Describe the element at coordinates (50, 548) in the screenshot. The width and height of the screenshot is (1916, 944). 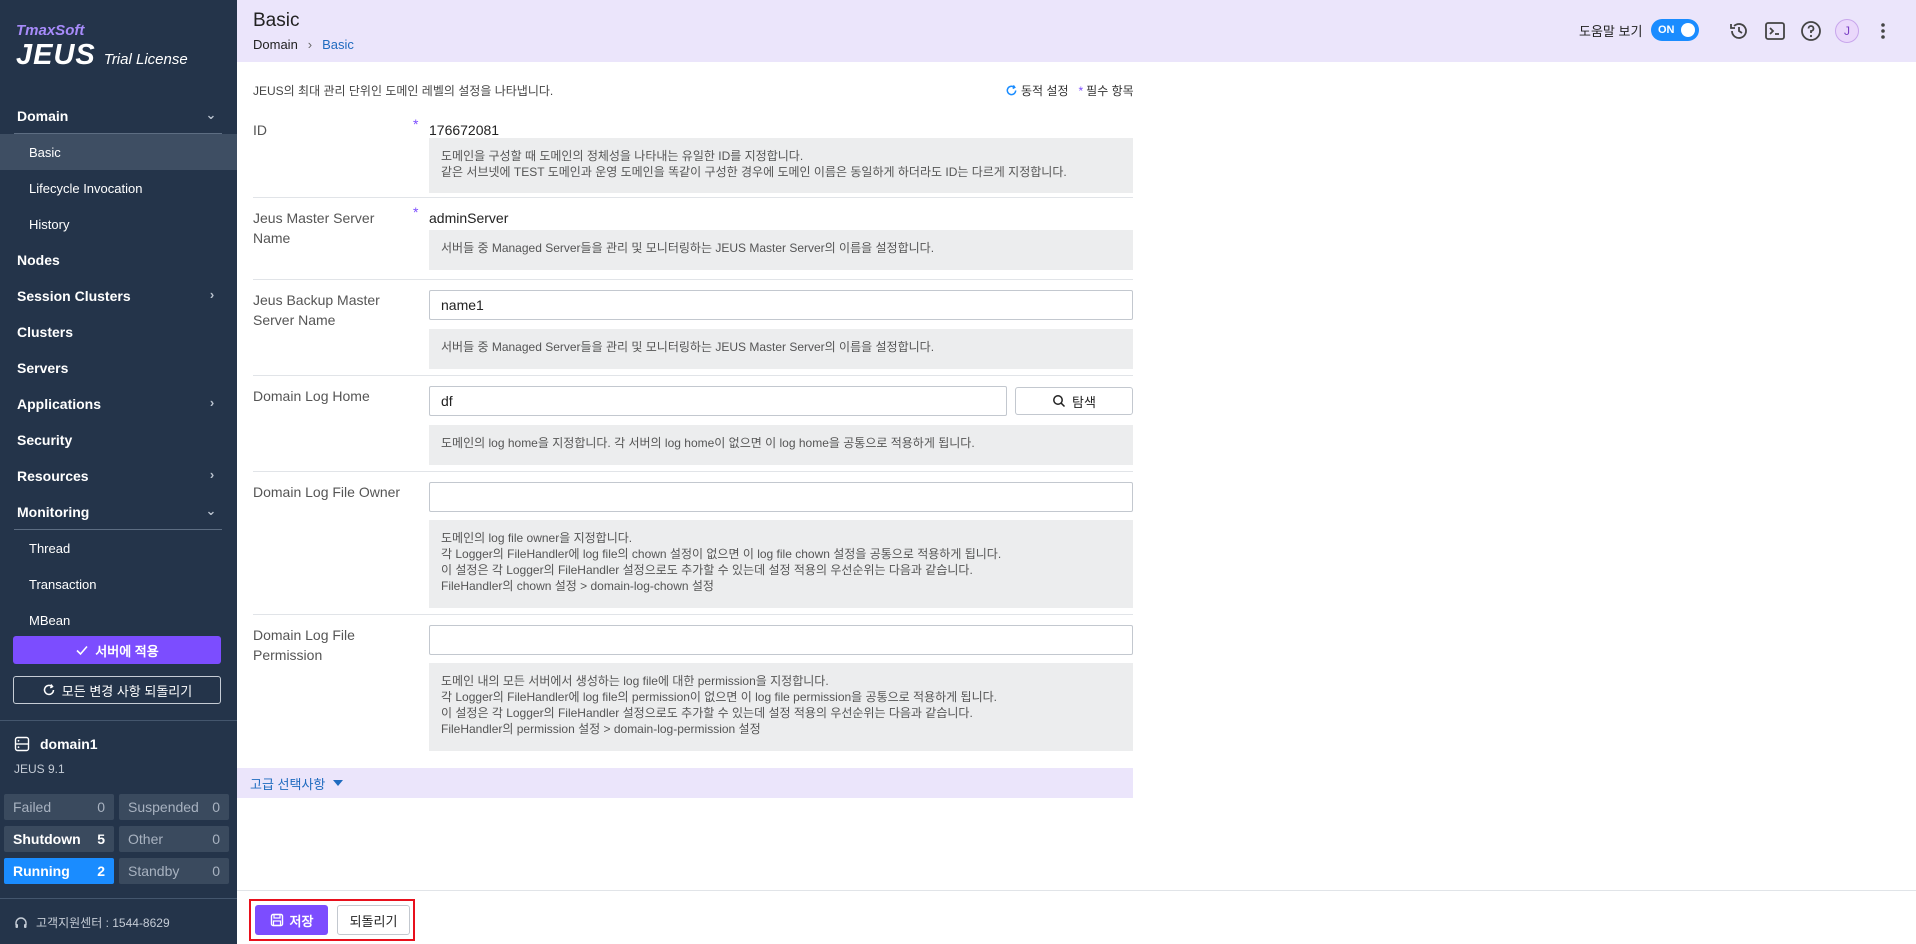
I see `sidebar-item-label: Thread` at that location.